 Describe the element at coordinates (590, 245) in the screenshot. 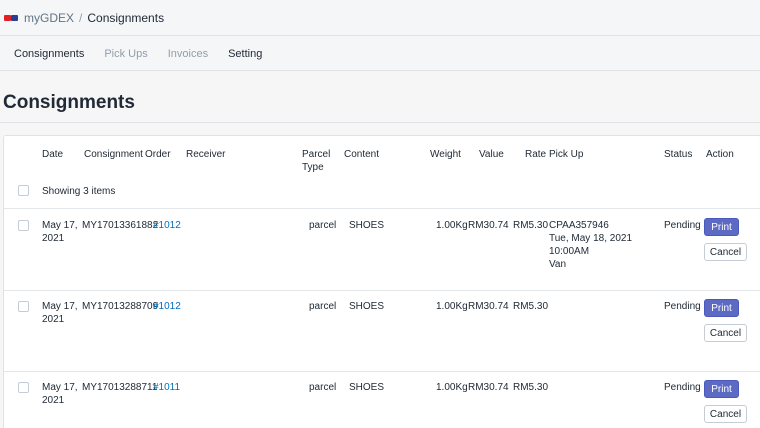

I see `row-pickup-details: CPAA357946 Tue, May 18, 2021 10:00AM Van` at that location.